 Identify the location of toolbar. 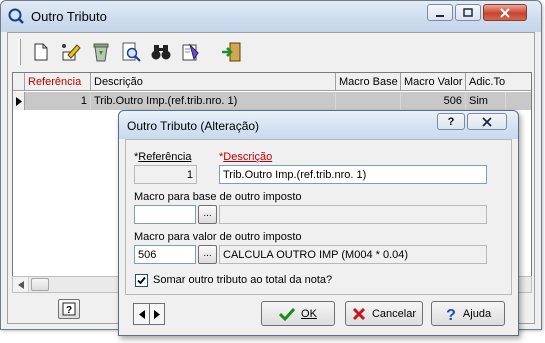
(272, 52).